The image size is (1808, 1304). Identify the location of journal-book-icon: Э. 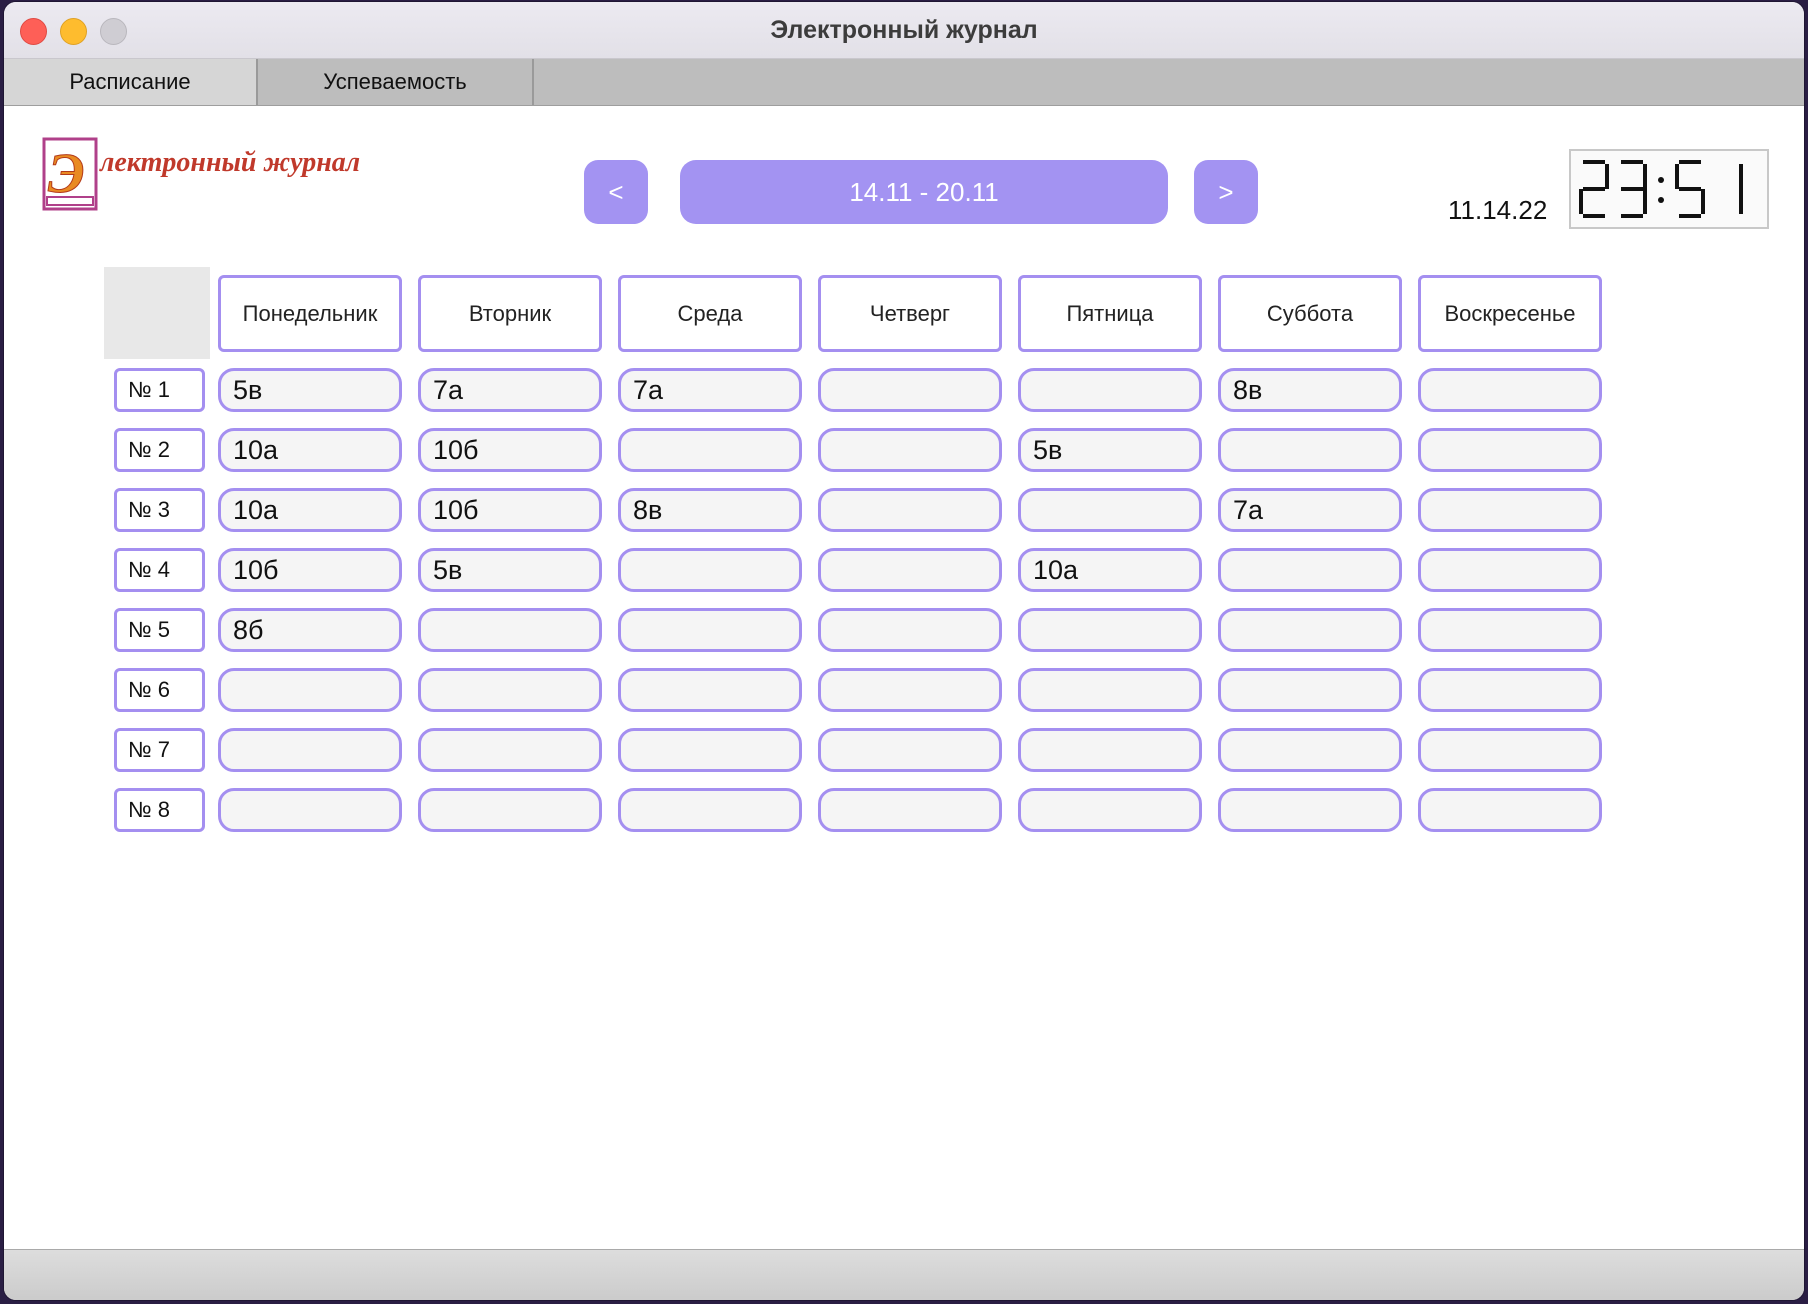
(70, 174).